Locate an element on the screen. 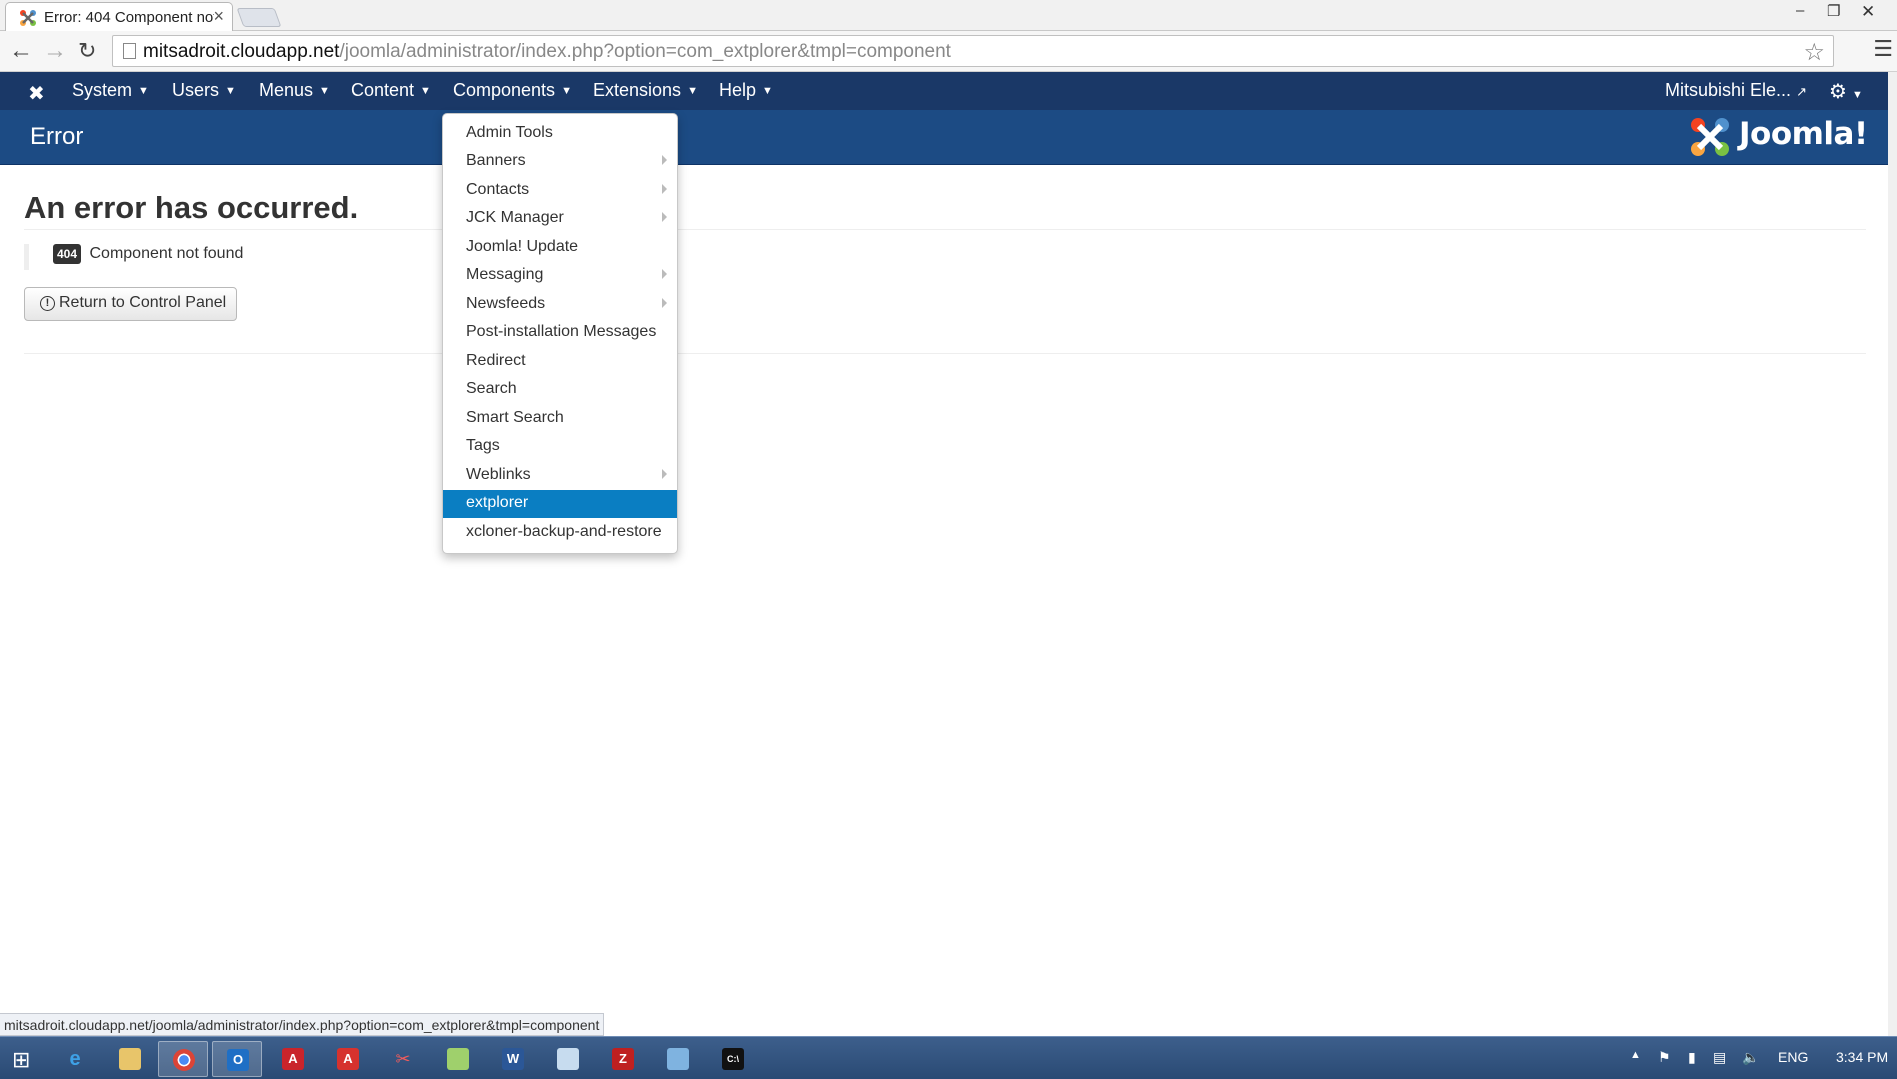 The width and height of the screenshot is (1897, 1079). menu-item-label: Joomla! Update is located at coordinates (522, 246).